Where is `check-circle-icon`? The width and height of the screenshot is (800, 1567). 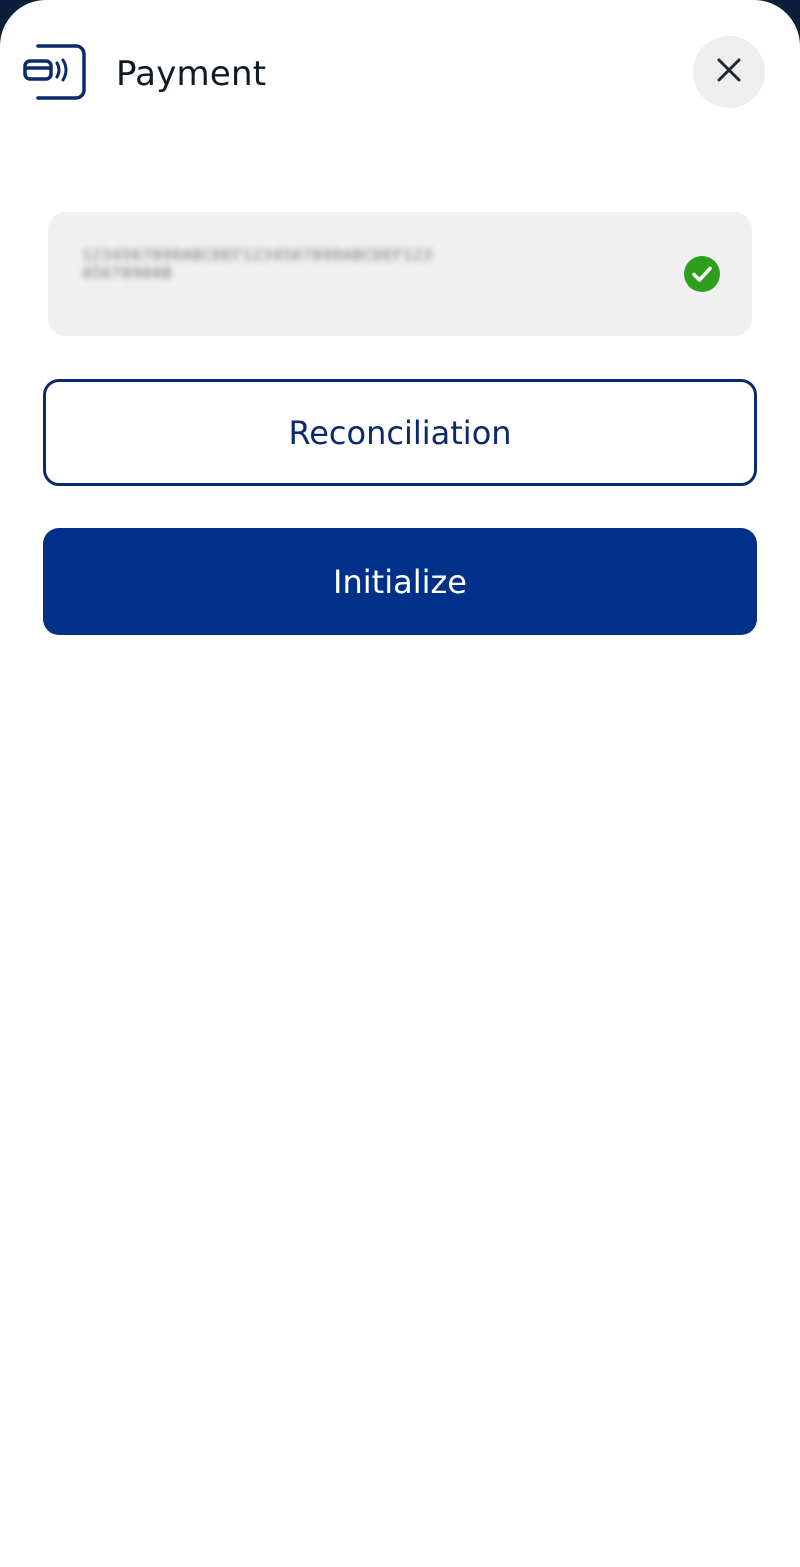 check-circle-icon is located at coordinates (702, 274).